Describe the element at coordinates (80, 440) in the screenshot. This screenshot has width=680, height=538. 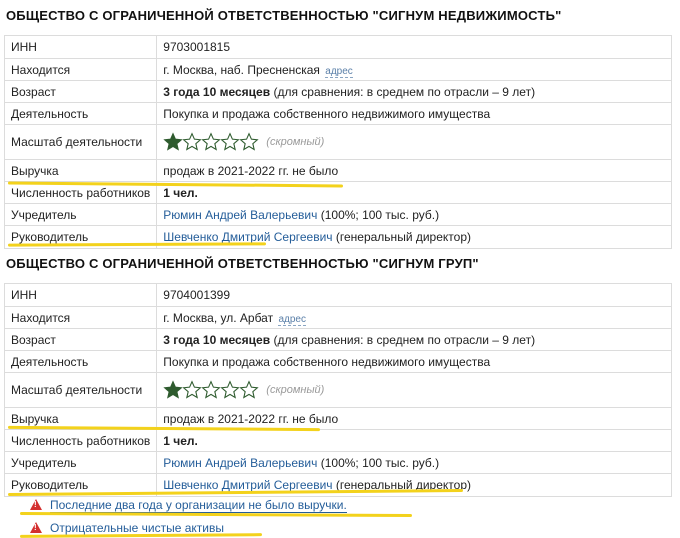
I see `label-employees: Численность работников` at that location.